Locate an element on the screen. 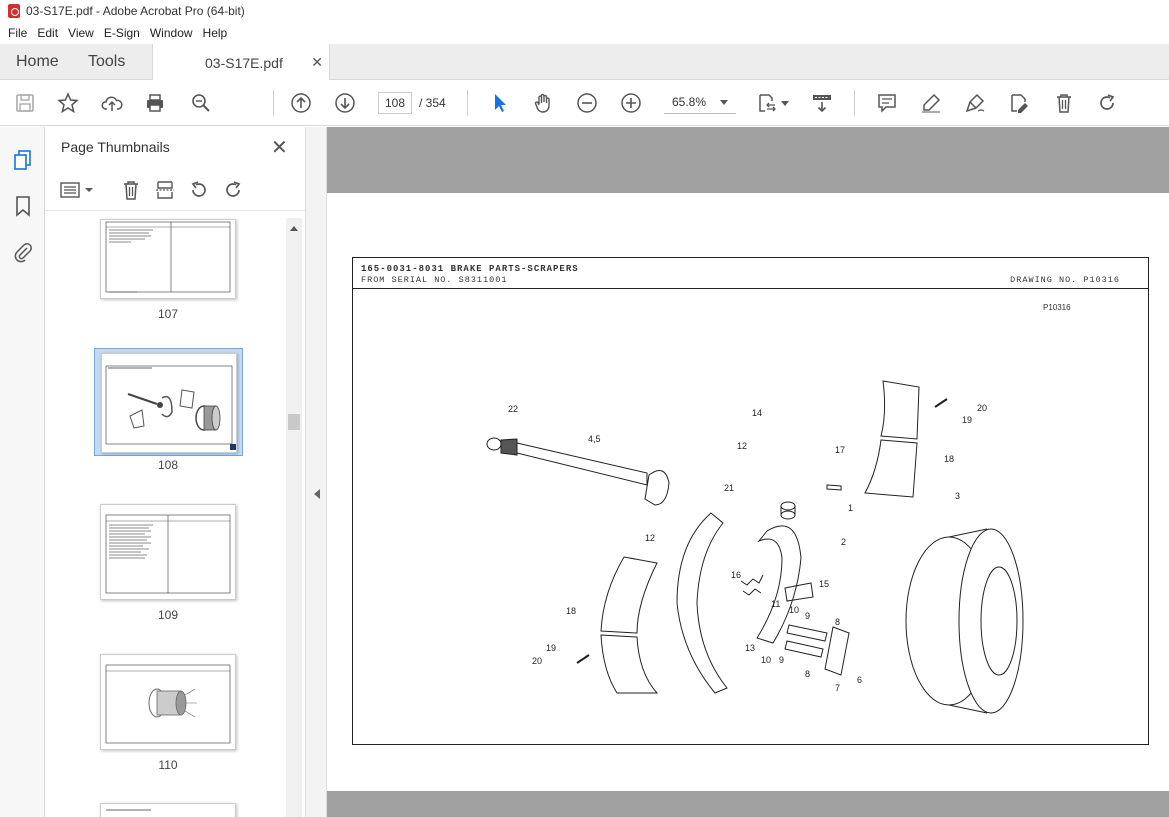 This screenshot has height=817, width=1169. part-brake-shoe-lower is located at coordinates (702, 603).